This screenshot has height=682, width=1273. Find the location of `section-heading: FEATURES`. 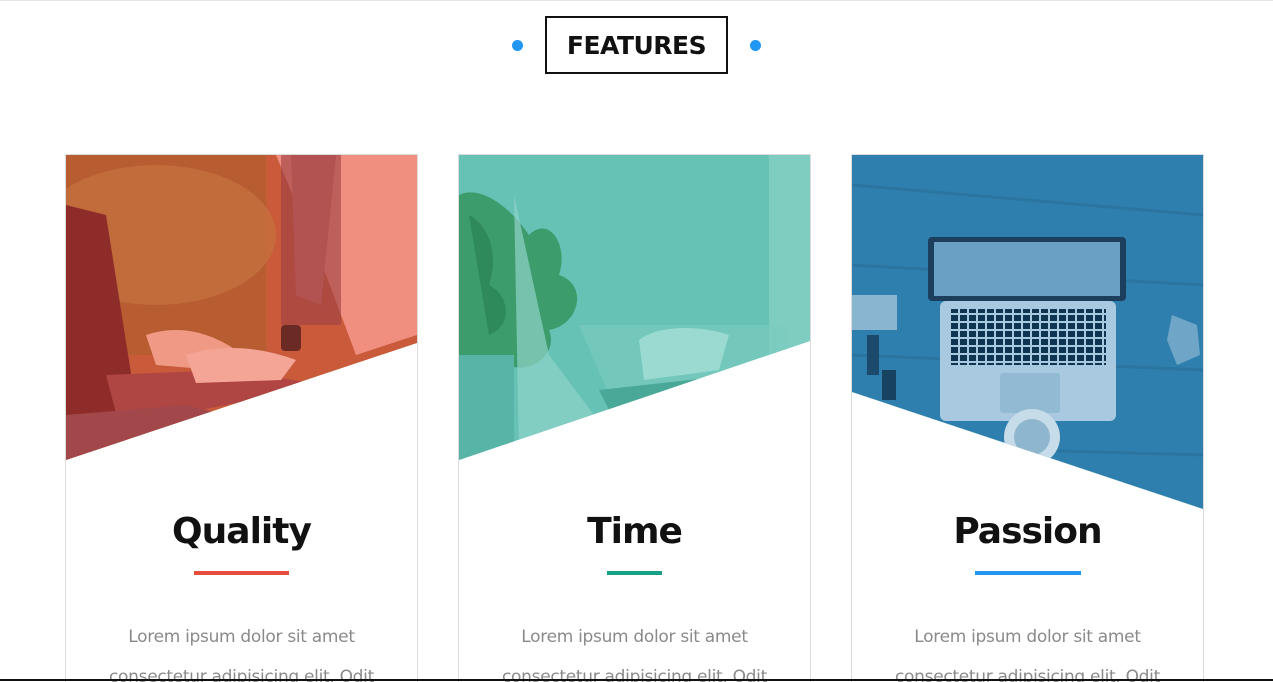

section-heading: FEATURES is located at coordinates (636, 45).